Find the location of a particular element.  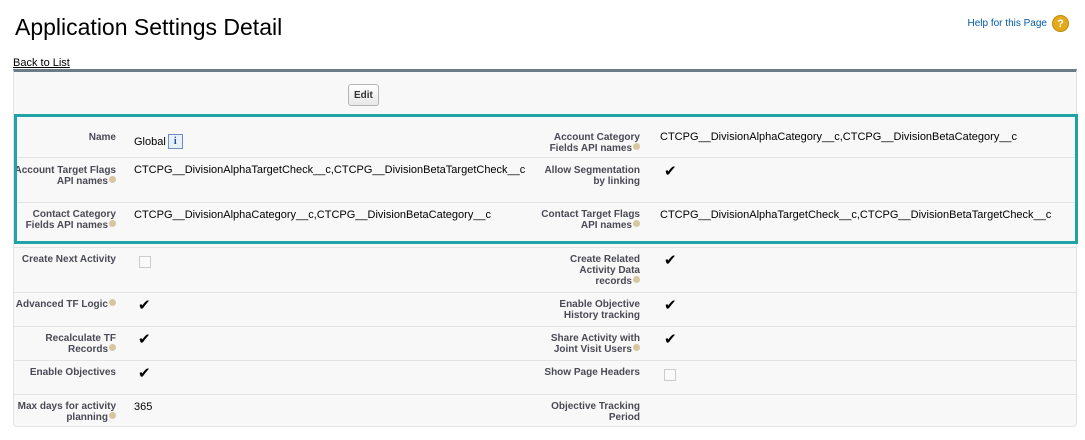

help-link-label: Help for this Page is located at coordinates (1008, 23).